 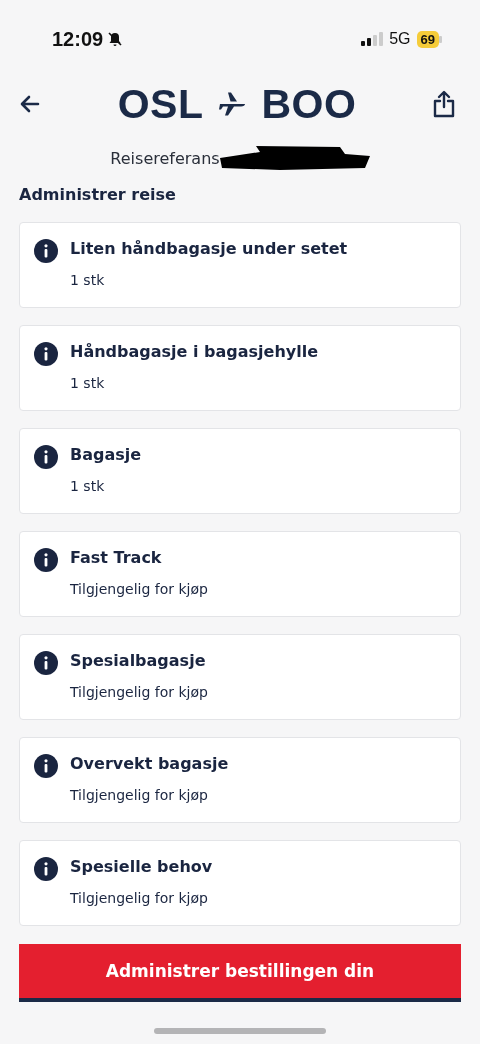 I want to click on service-title: Bagasje, so click(x=106, y=455).